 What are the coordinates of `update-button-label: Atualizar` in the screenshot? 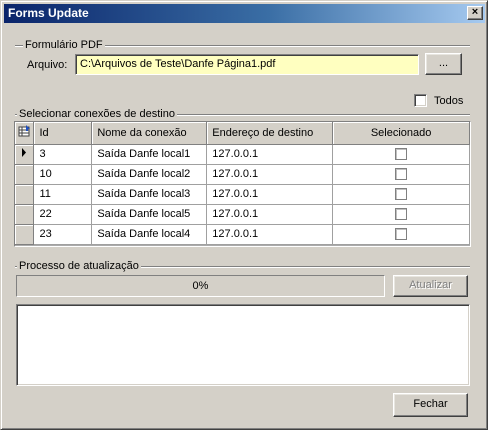 It's located at (430, 285).